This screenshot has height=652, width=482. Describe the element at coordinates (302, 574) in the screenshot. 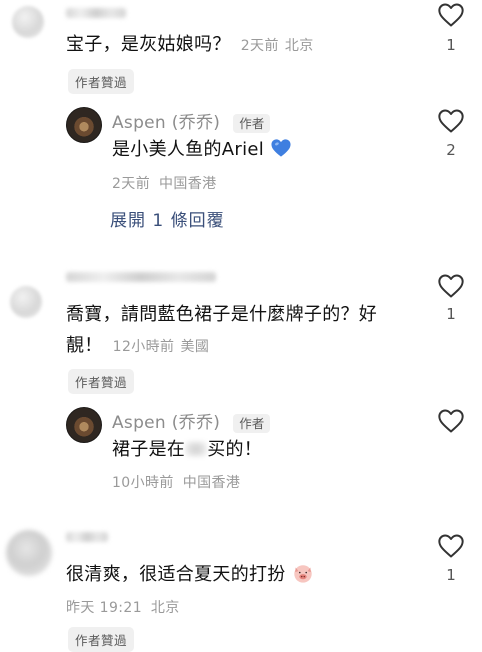

I see `pig-face-icon` at that location.